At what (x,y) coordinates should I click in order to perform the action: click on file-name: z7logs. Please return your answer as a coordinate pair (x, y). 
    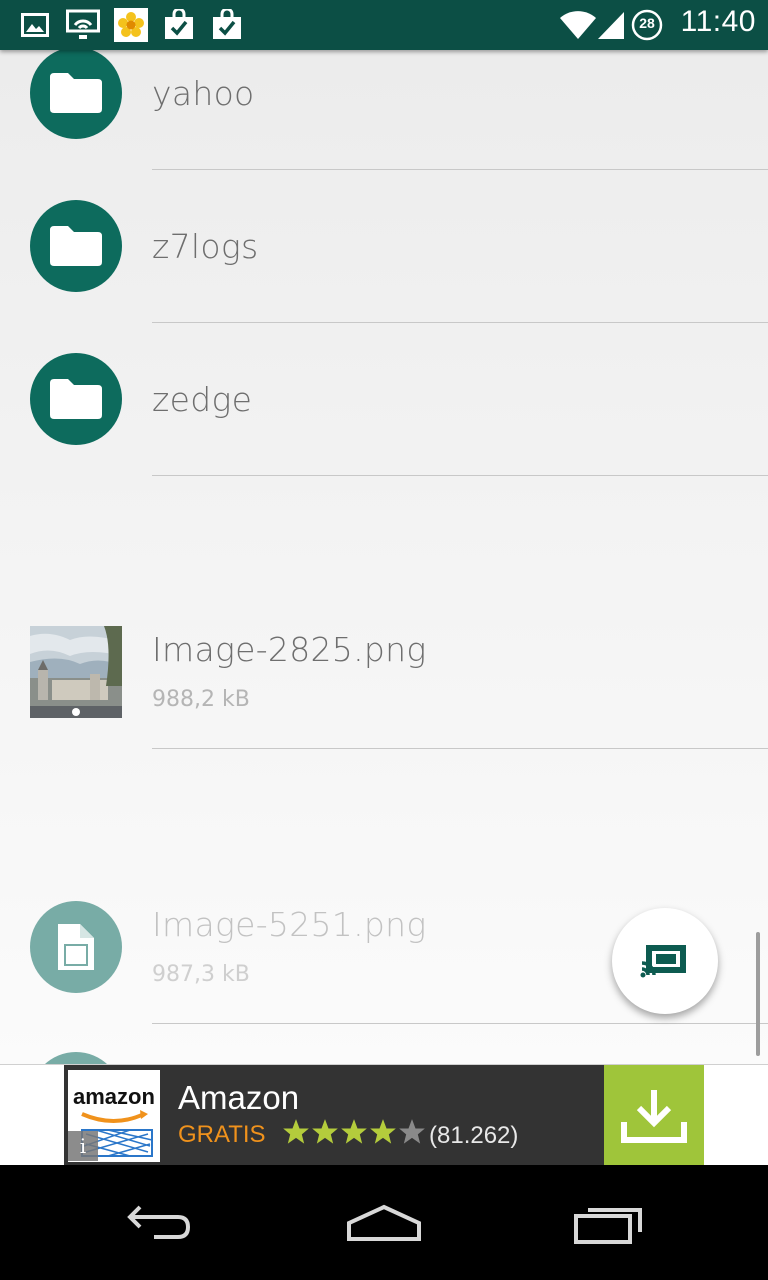
    Looking at the image, I should click on (205, 246).